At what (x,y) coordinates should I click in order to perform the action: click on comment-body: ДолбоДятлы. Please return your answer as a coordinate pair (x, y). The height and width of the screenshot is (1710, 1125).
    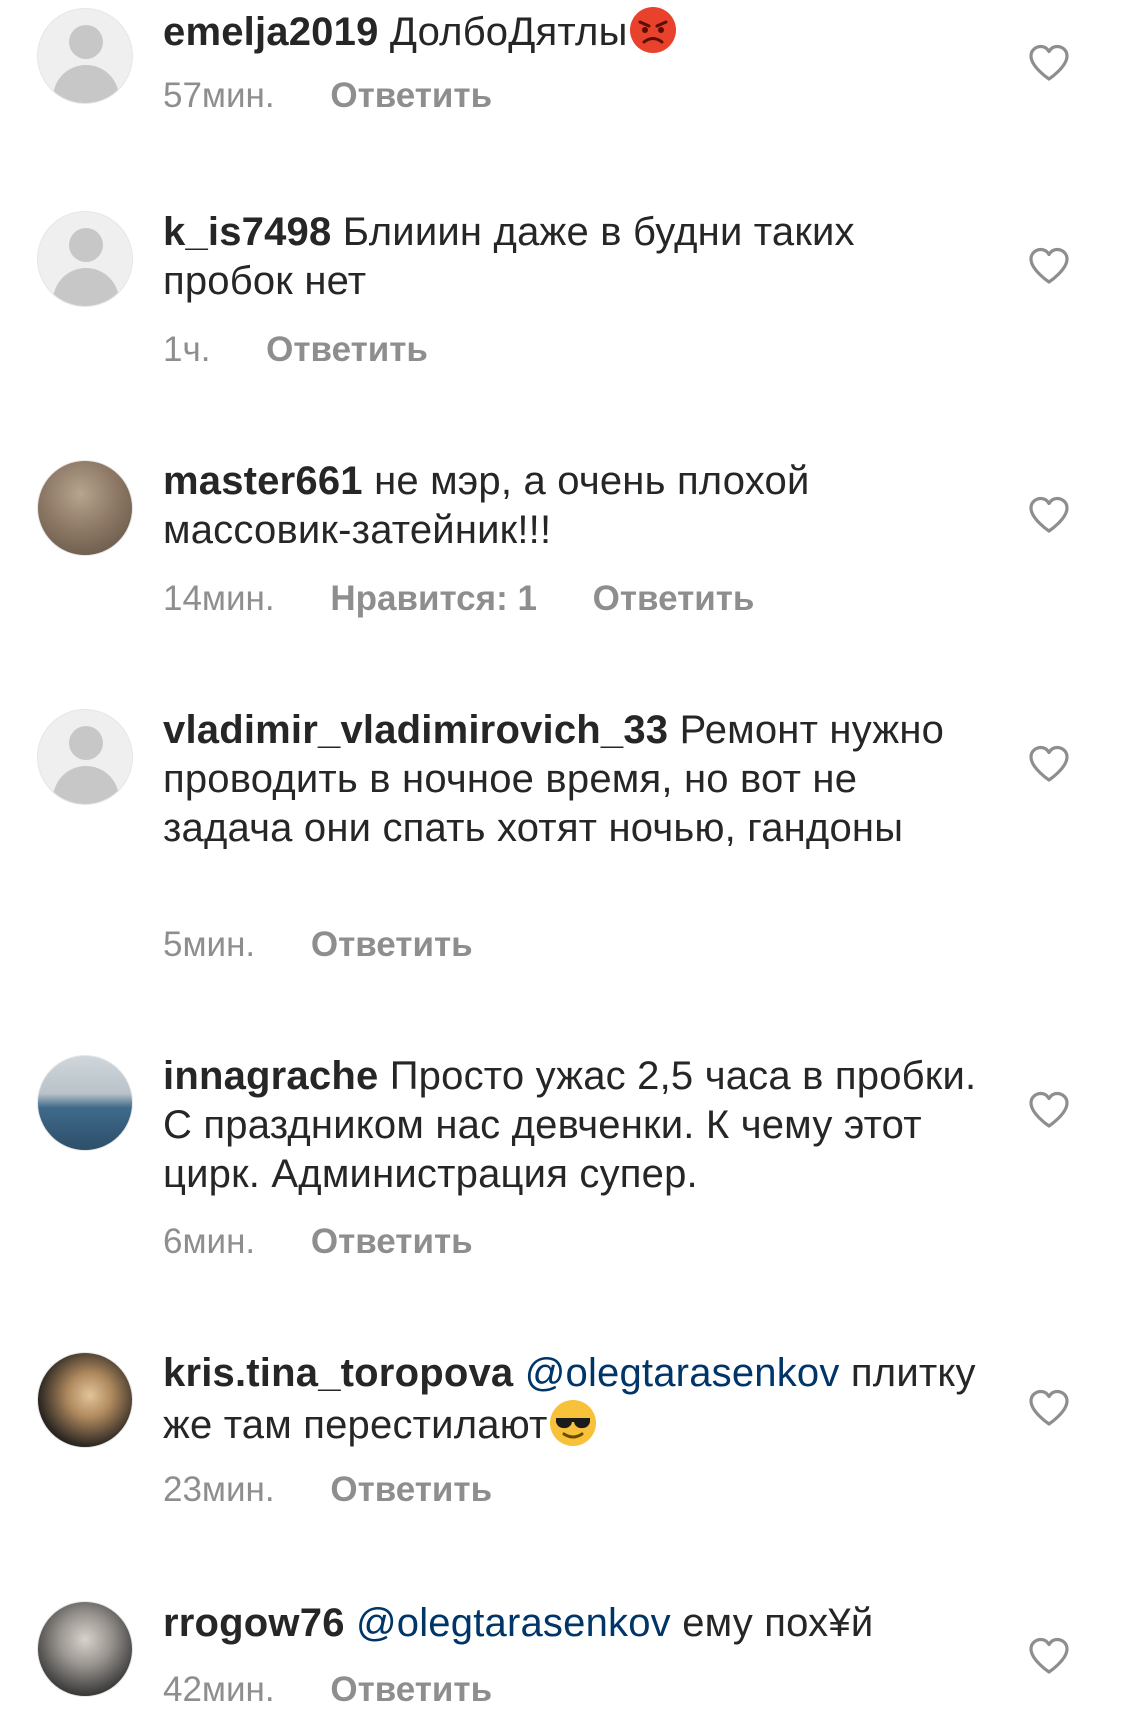
    Looking at the image, I should click on (508, 32).